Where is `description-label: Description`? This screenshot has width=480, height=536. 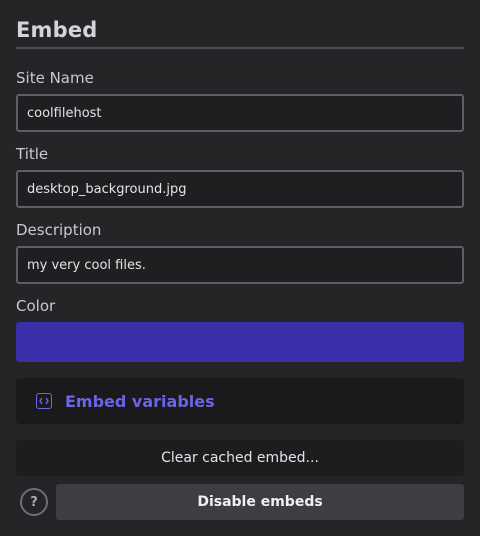 description-label: Description is located at coordinates (59, 230).